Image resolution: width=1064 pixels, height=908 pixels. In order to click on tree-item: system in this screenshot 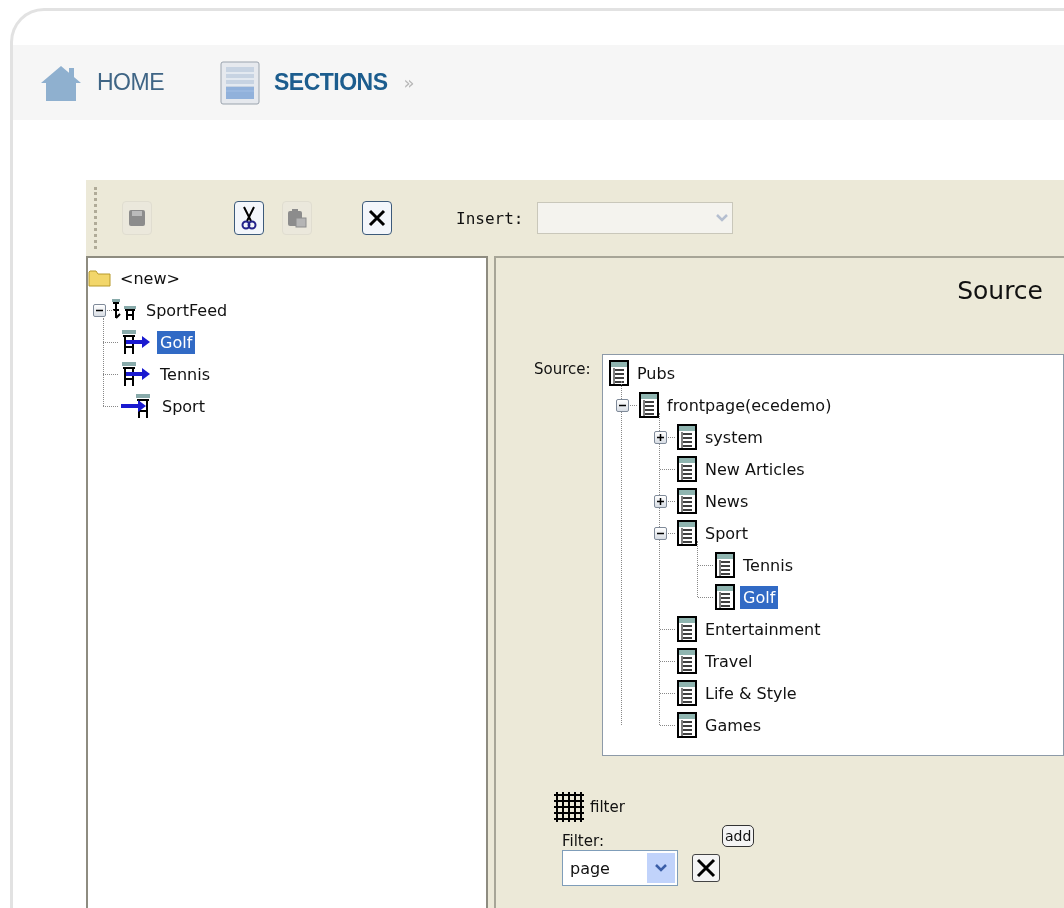, I will do `click(734, 437)`.